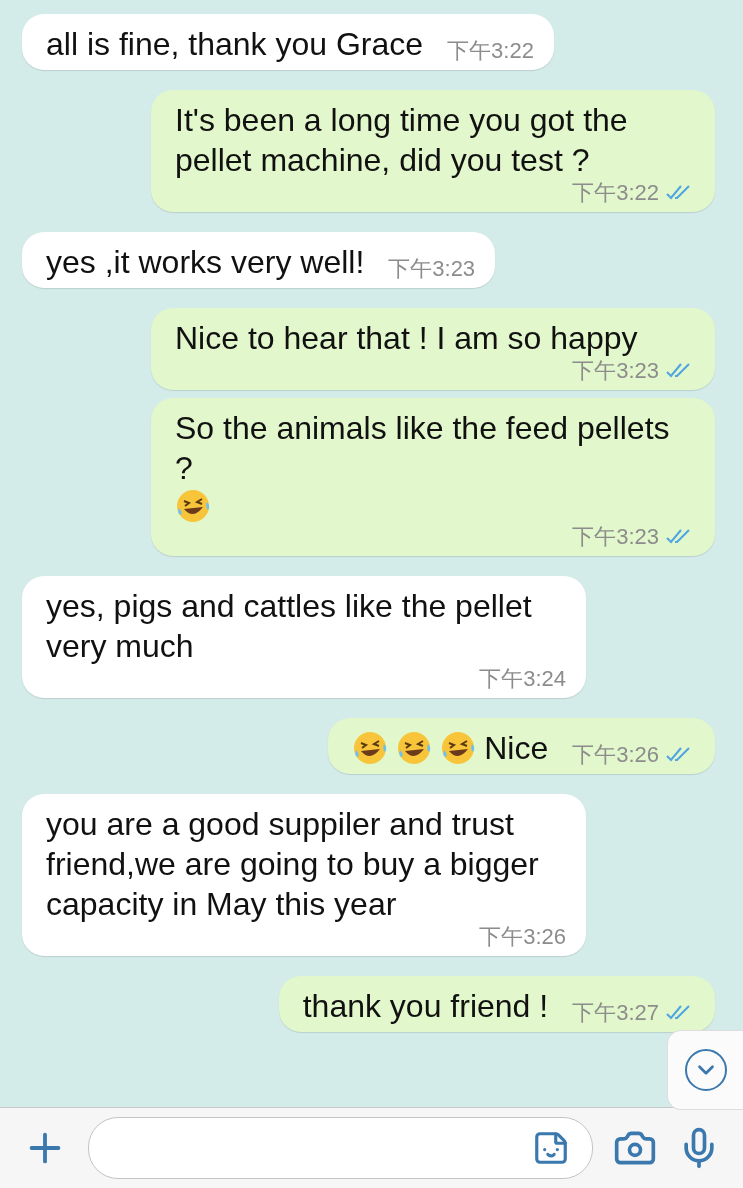 This screenshot has width=743, height=1188. What do you see at coordinates (522, 679) in the screenshot?
I see `message-time: 下午3:24` at bounding box center [522, 679].